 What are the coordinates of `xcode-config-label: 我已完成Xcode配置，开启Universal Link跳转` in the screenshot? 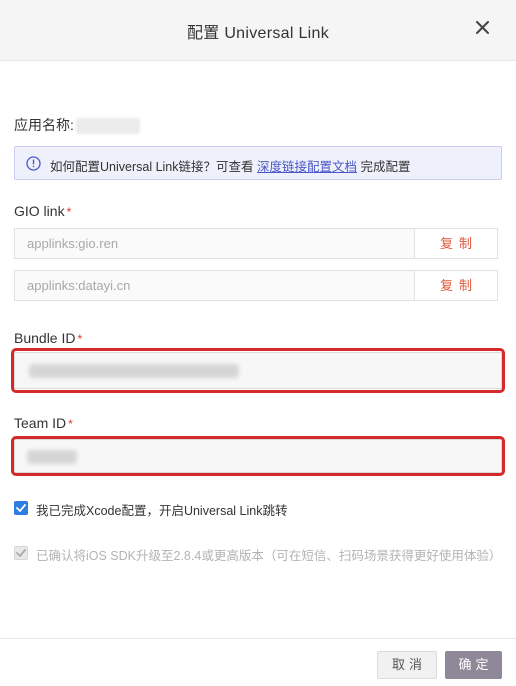 It's located at (162, 511).